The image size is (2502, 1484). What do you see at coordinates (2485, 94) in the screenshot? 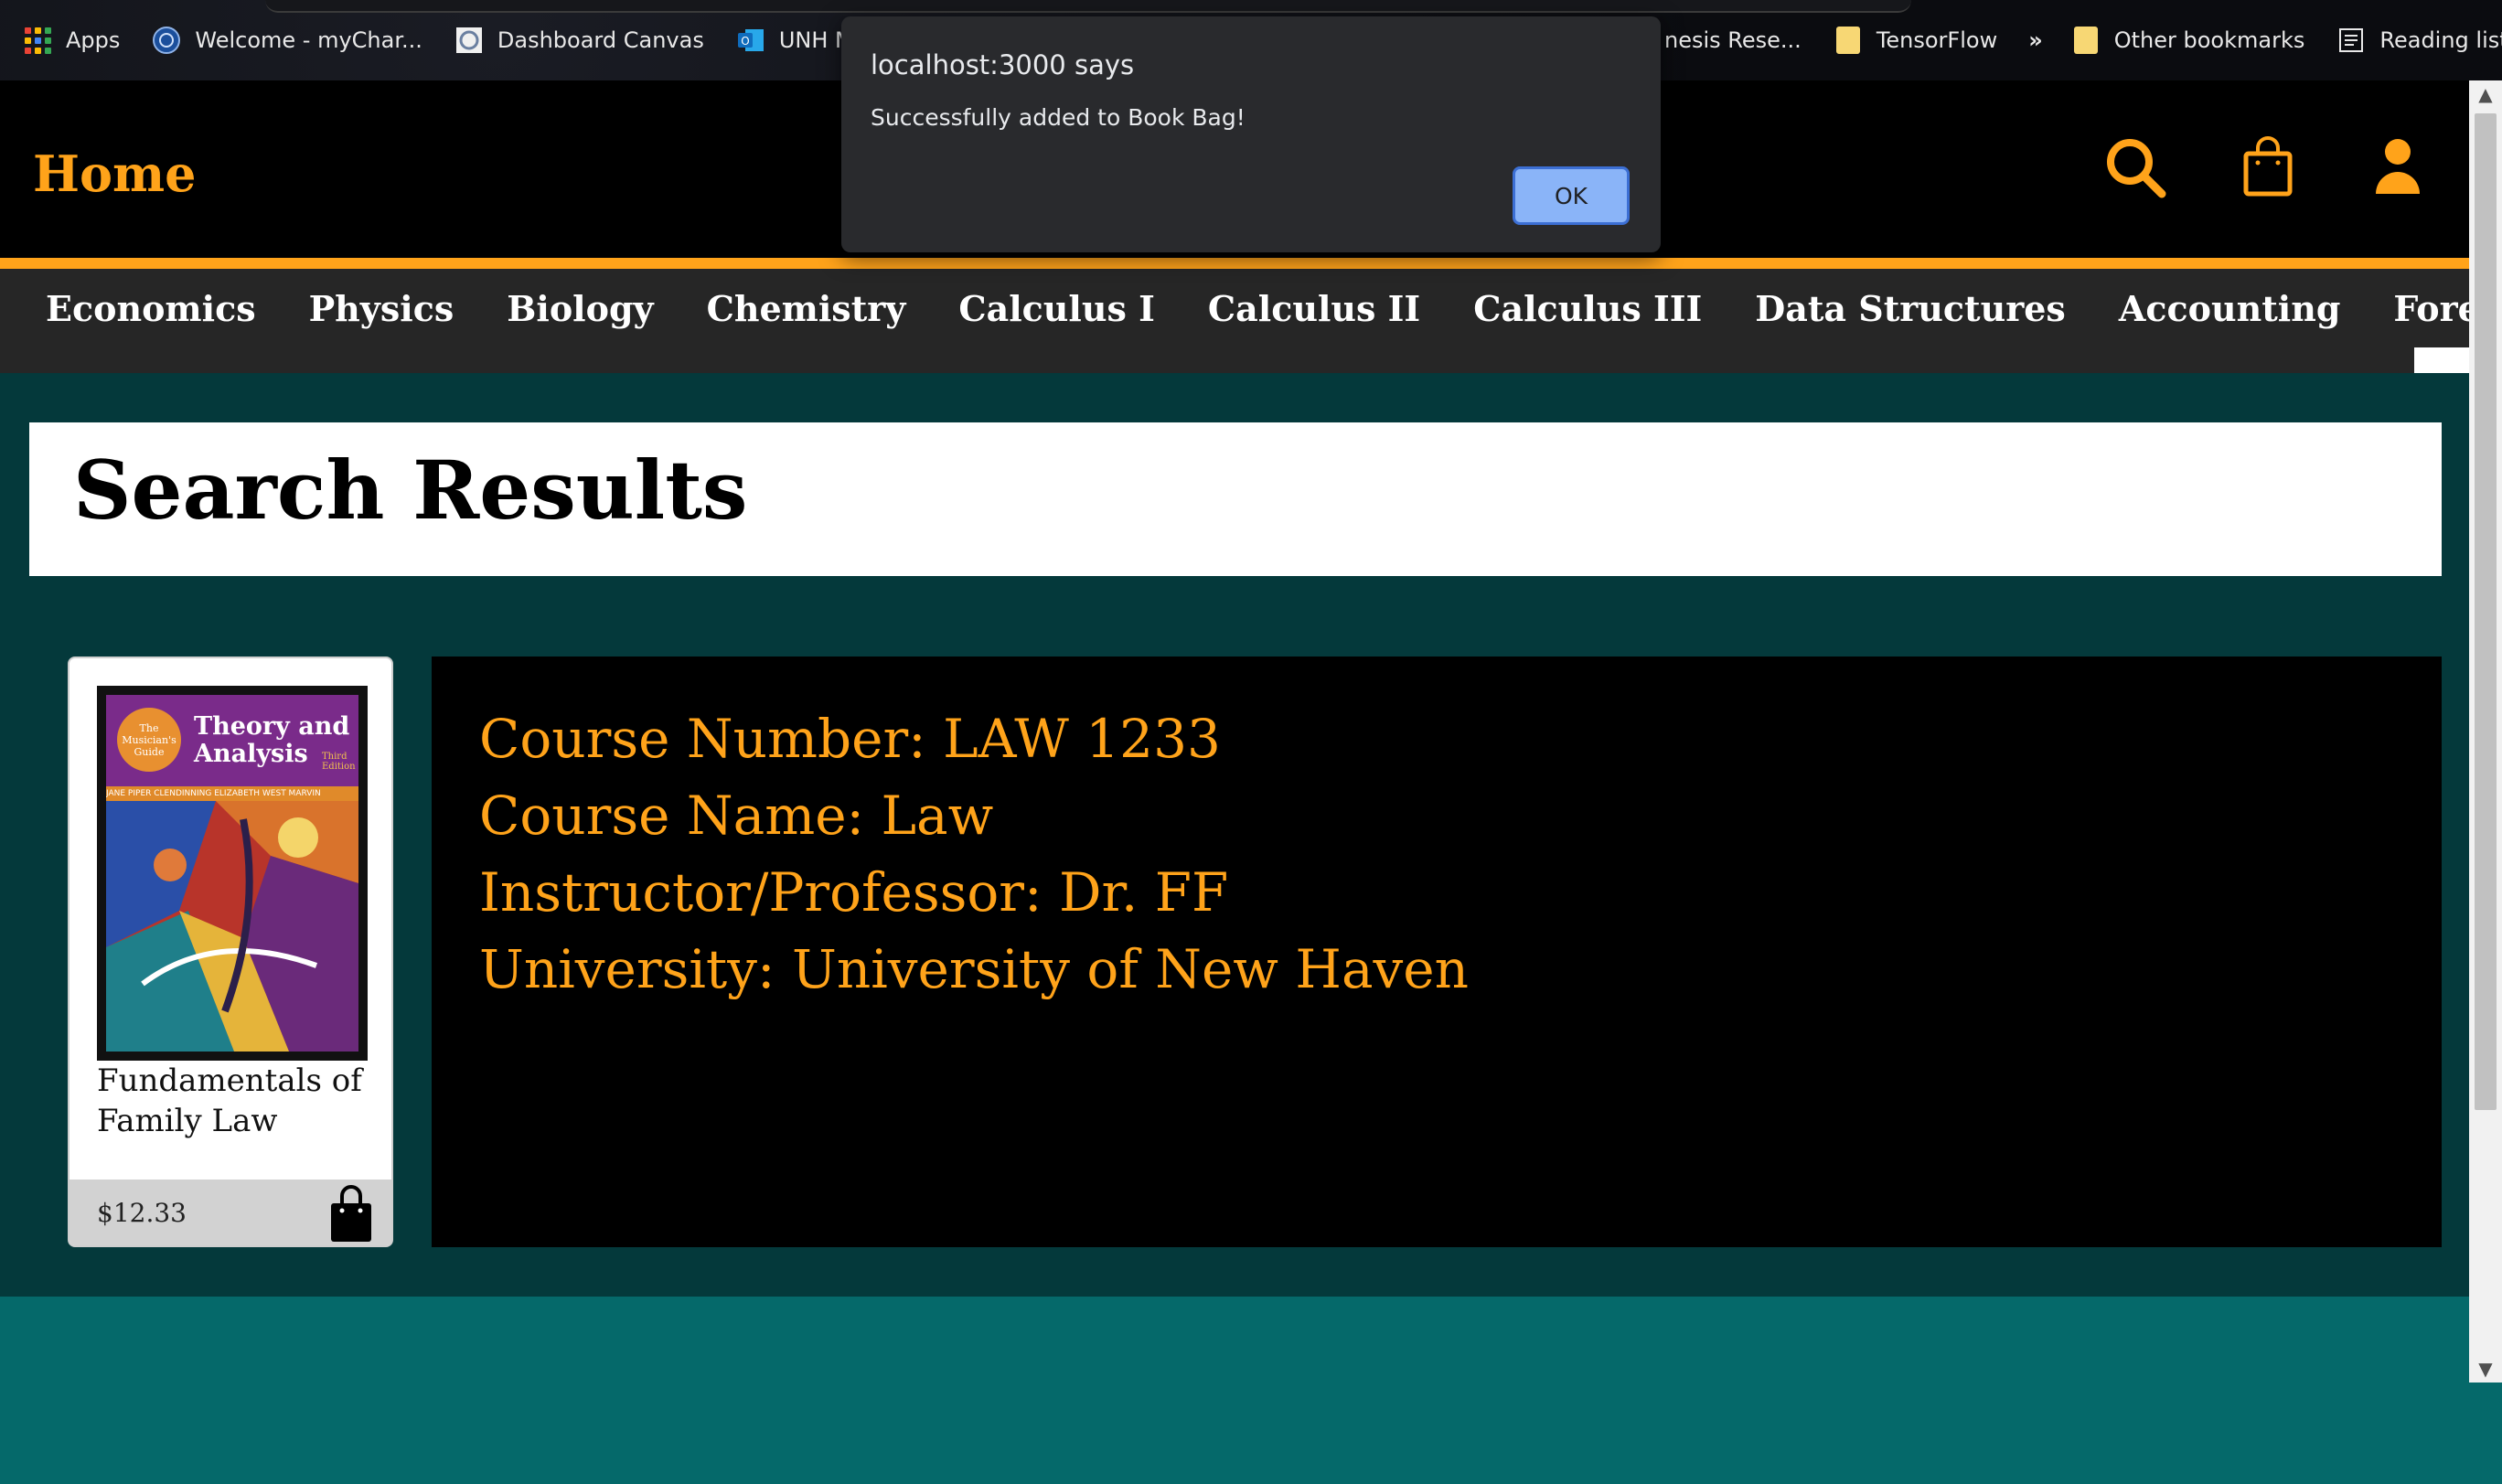
I see `scroll-up-arrow: ▲` at bounding box center [2485, 94].